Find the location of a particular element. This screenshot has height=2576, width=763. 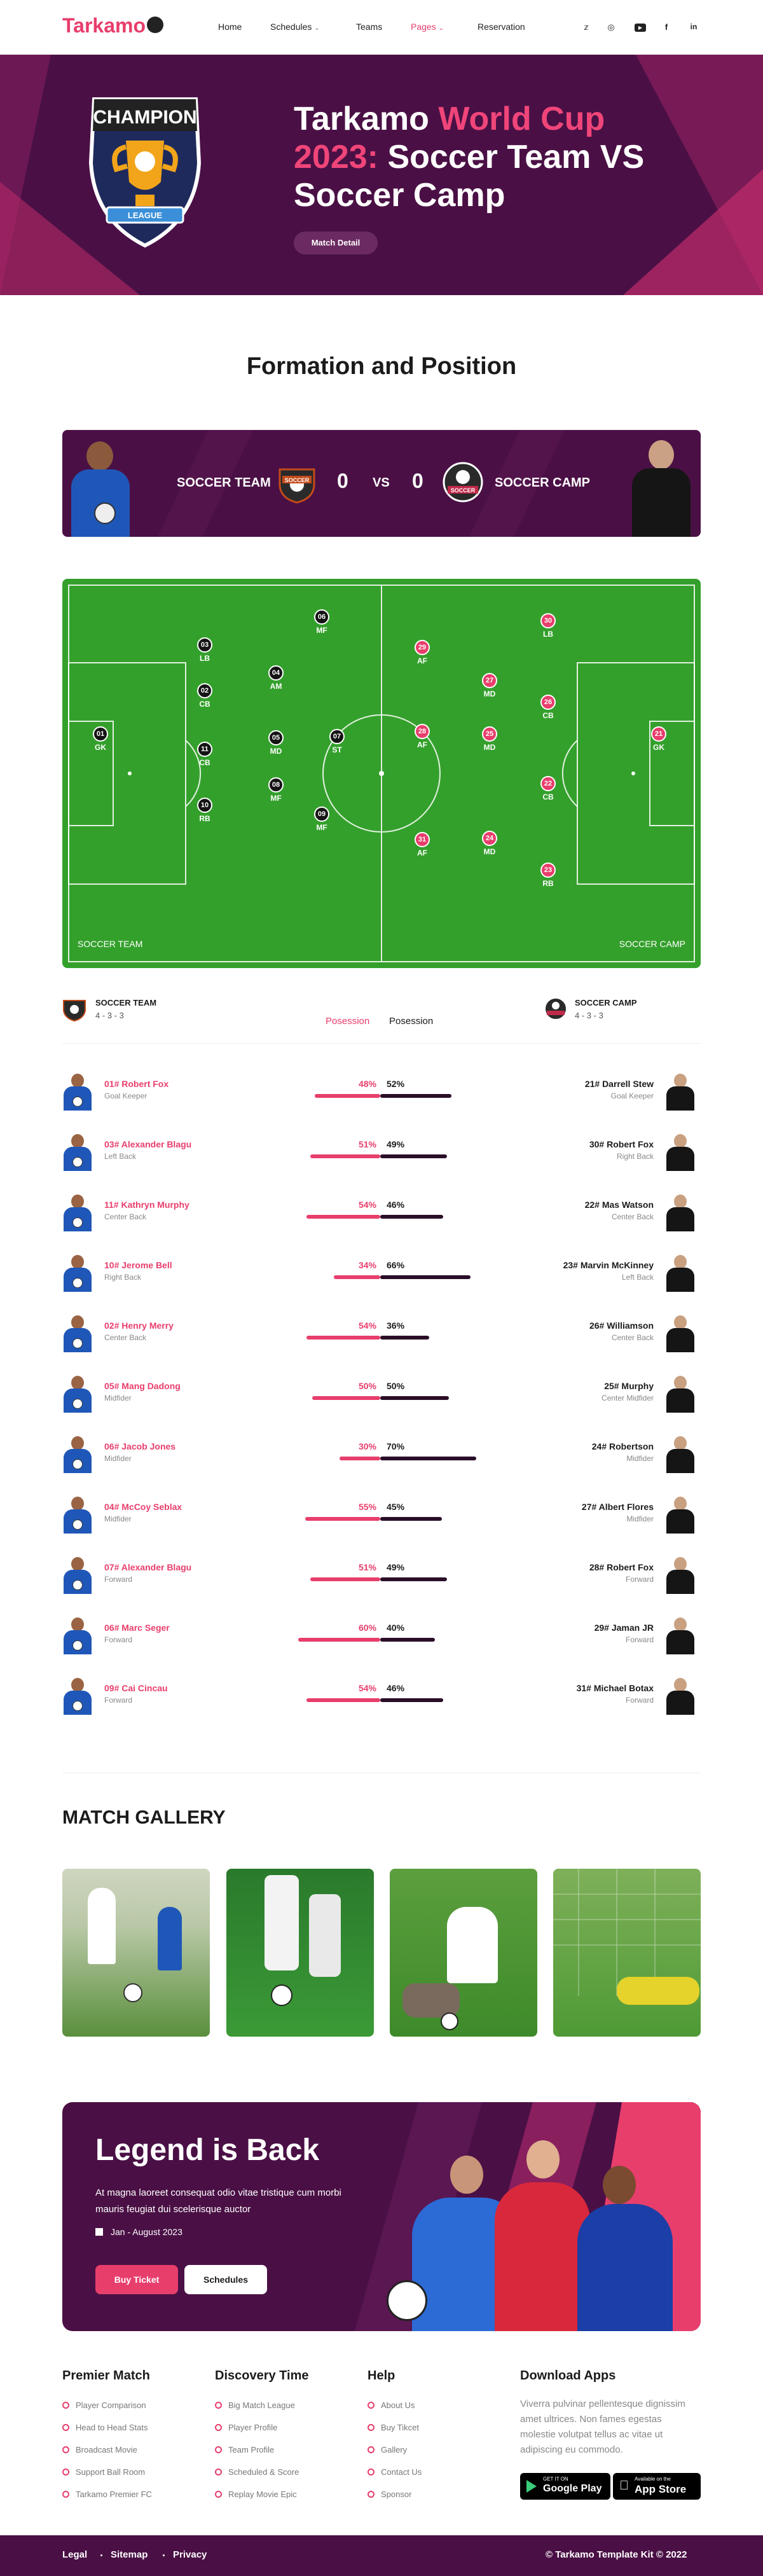

footer-link: Replay Movie Epic is located at coordinates (256, 2494).